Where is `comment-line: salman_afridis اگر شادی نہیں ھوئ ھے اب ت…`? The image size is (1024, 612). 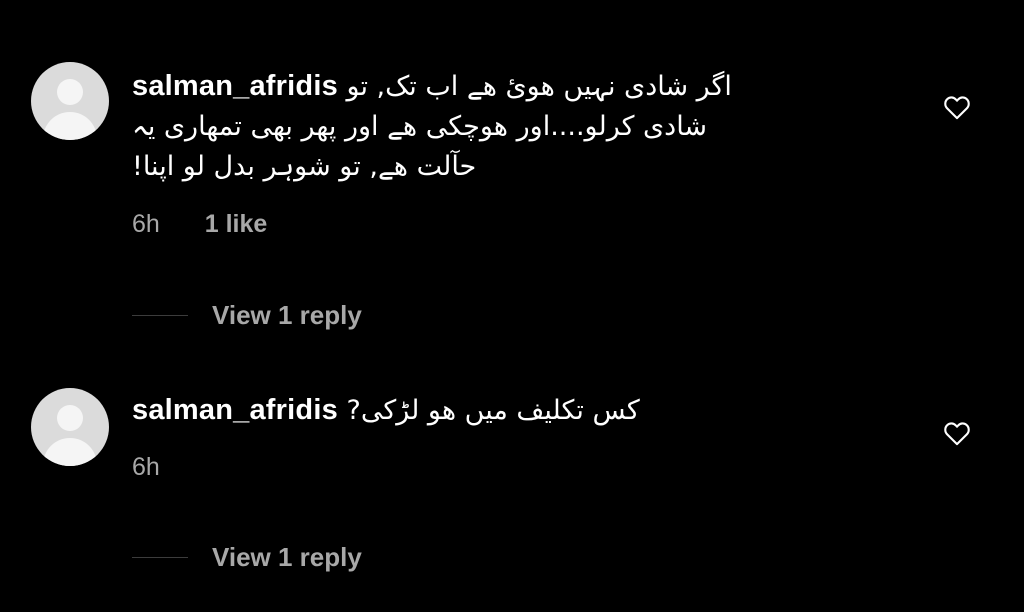
comment-line: salman_afridis اگر شادی نہیں ھوئ ھے اب ت… is located at coordinates (497, 86).